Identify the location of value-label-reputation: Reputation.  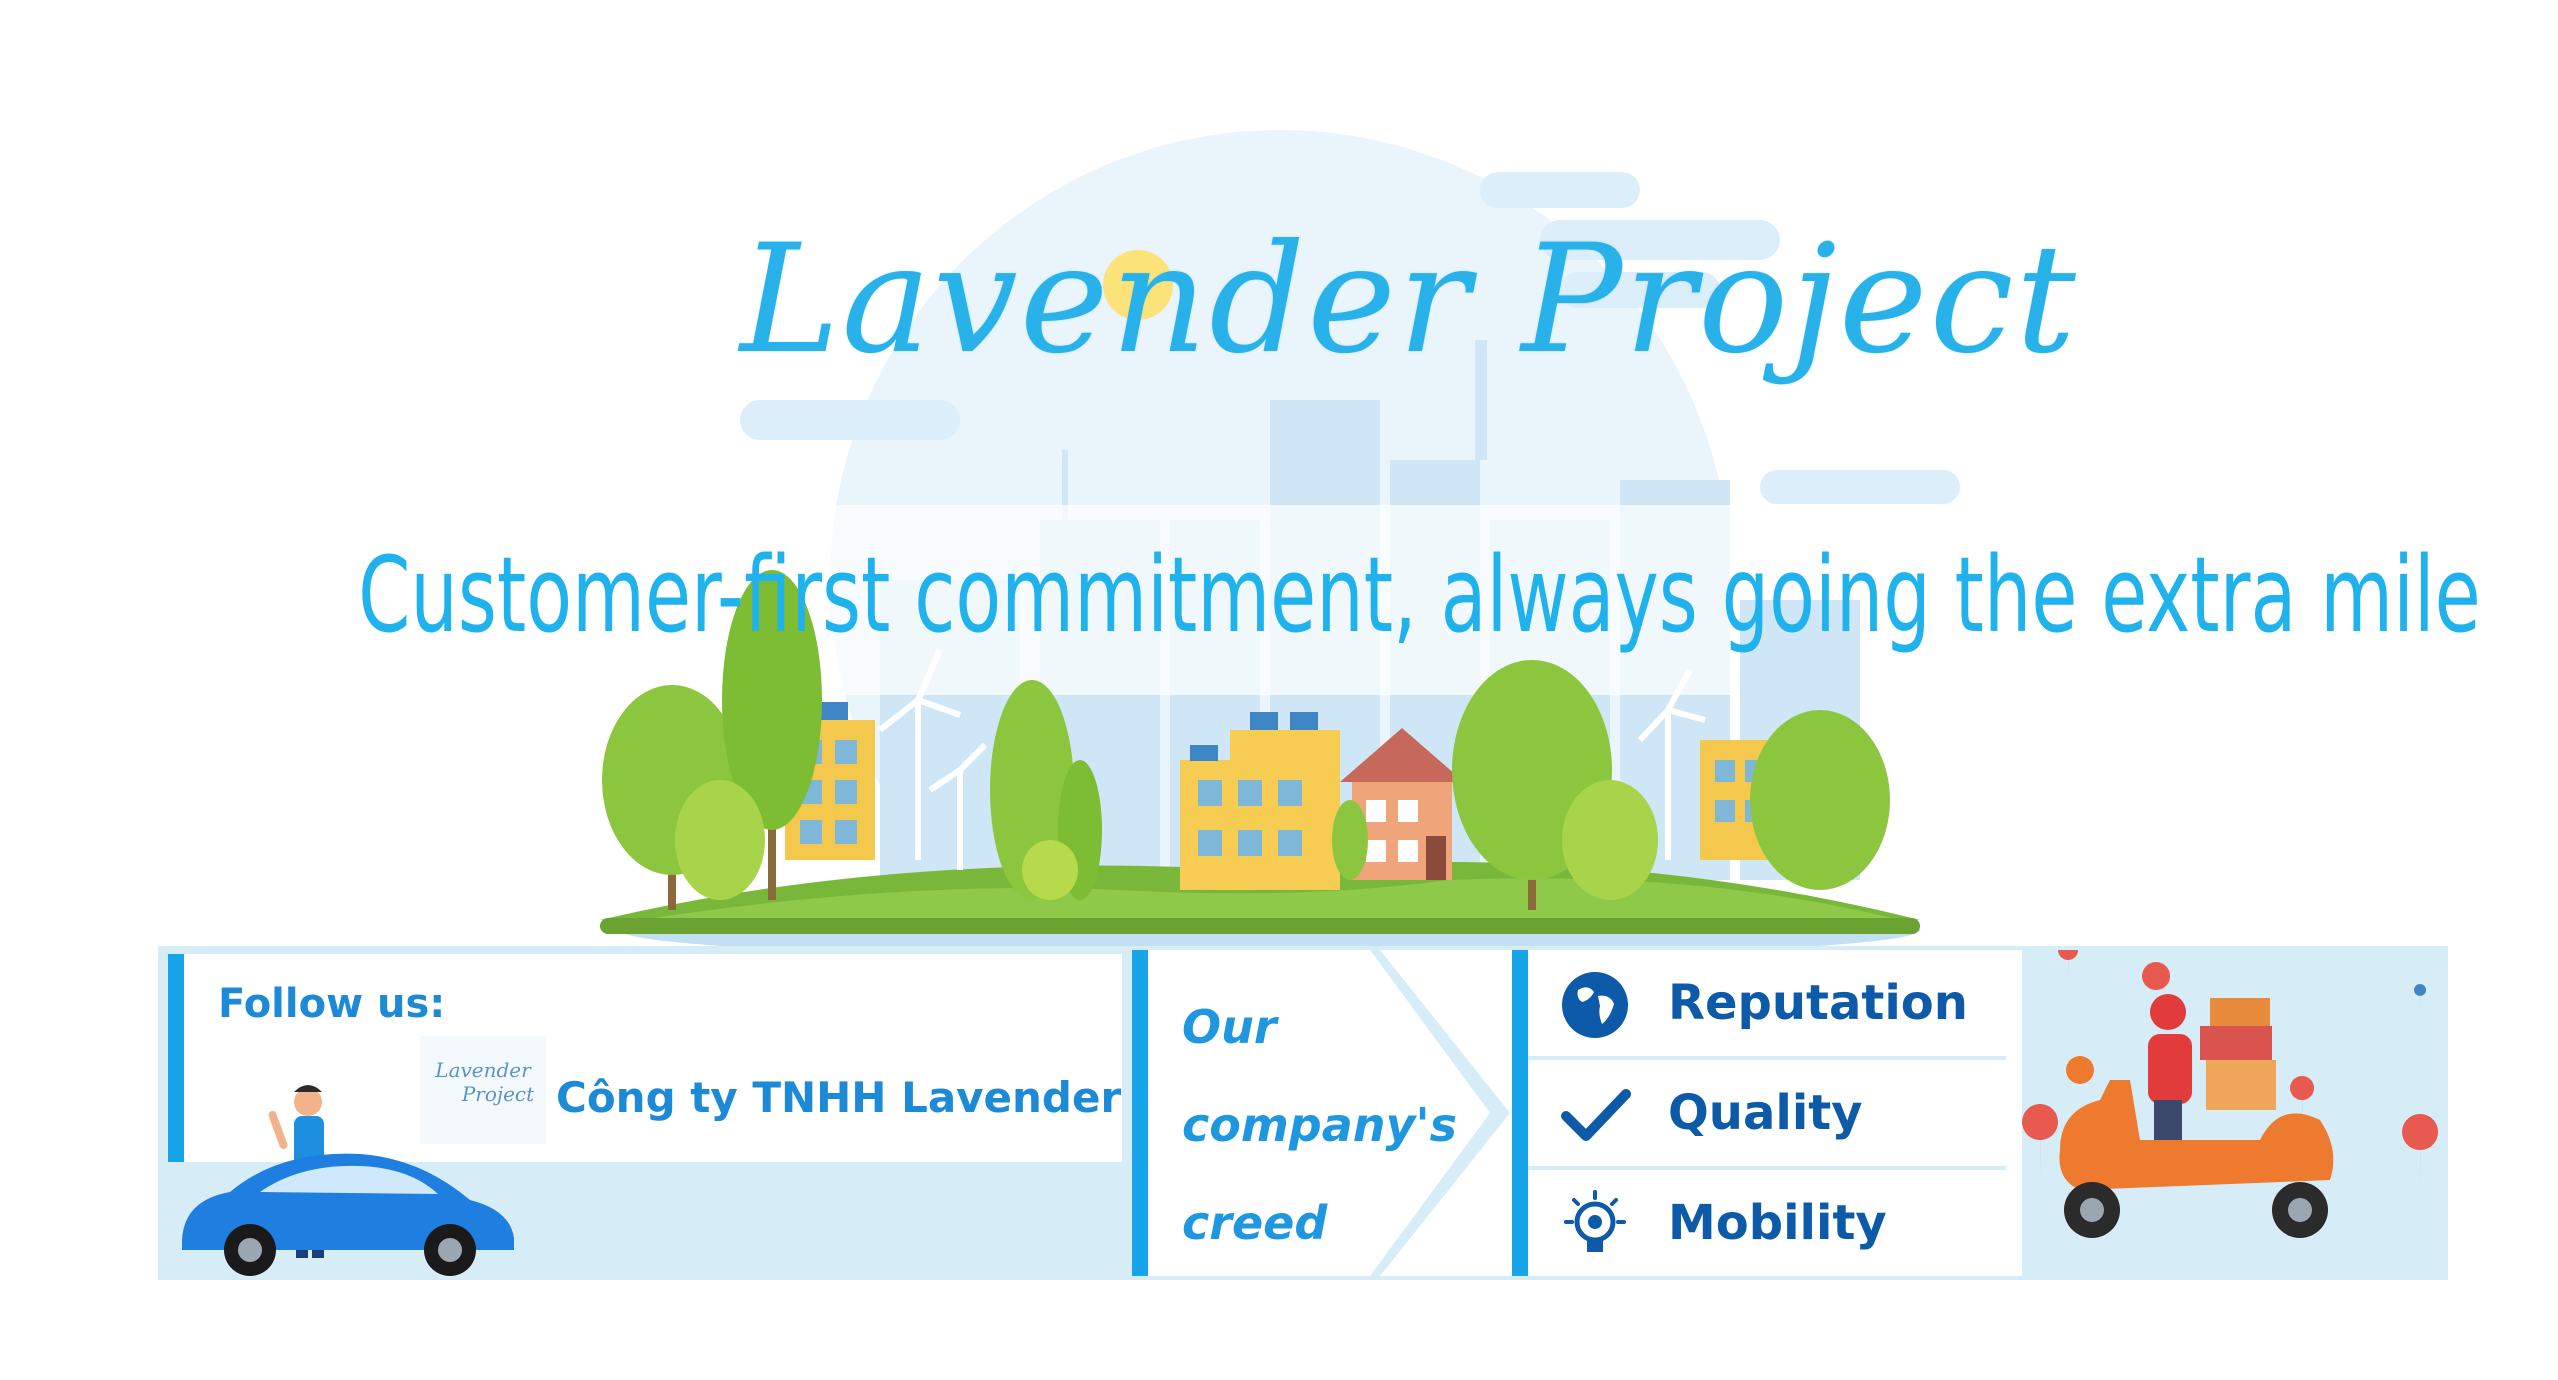
(1818, 1003).